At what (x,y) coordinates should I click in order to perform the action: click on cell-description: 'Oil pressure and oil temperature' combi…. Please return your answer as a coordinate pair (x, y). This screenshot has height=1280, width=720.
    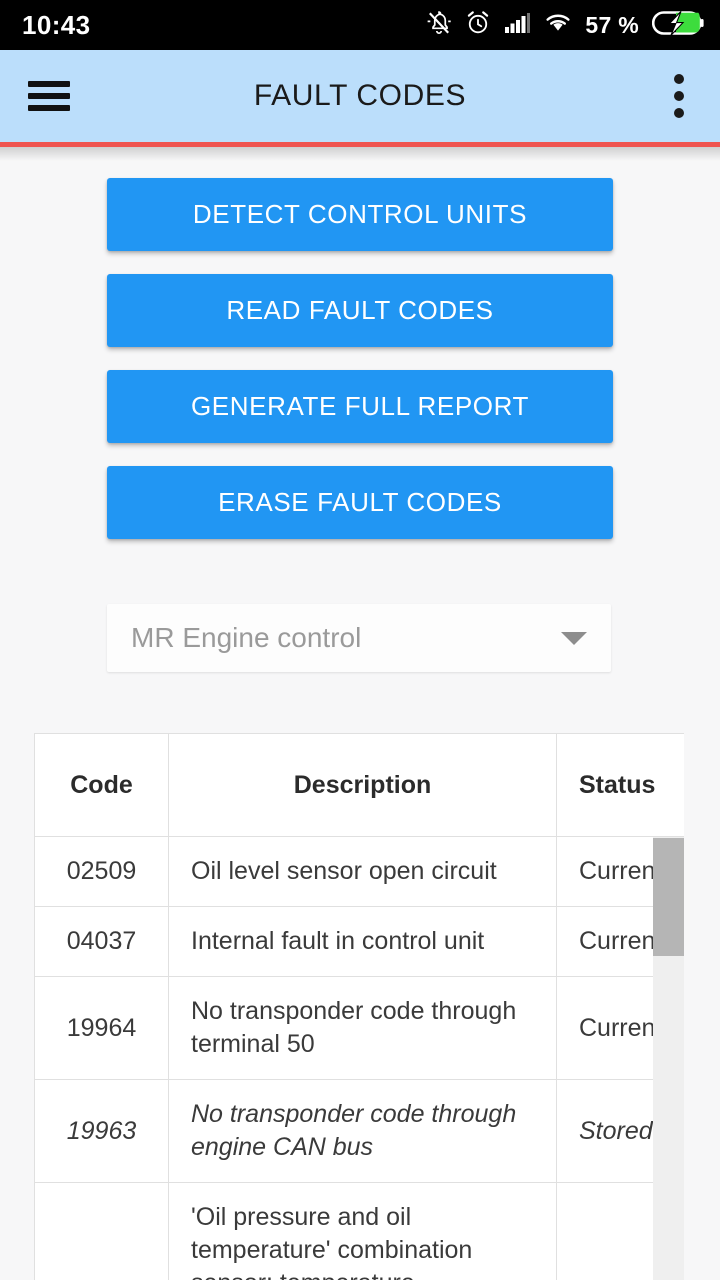
    Looking at the image, I should click on (362, 1231).